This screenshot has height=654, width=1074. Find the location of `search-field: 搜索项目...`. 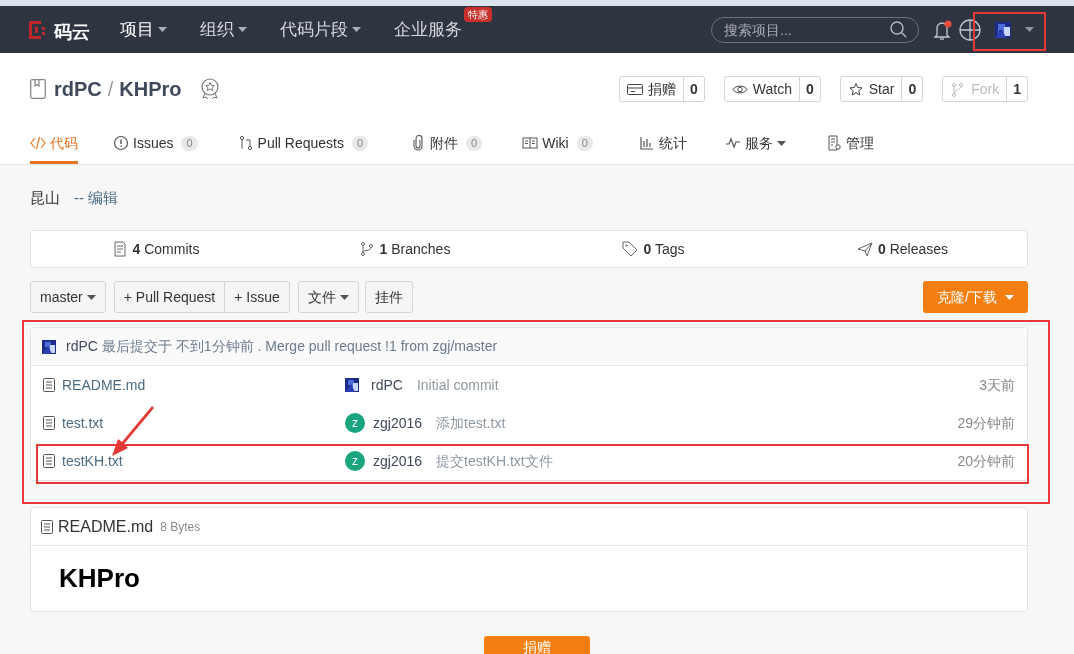

search-field: 搜索项目... is located at coordinates (815, 29).